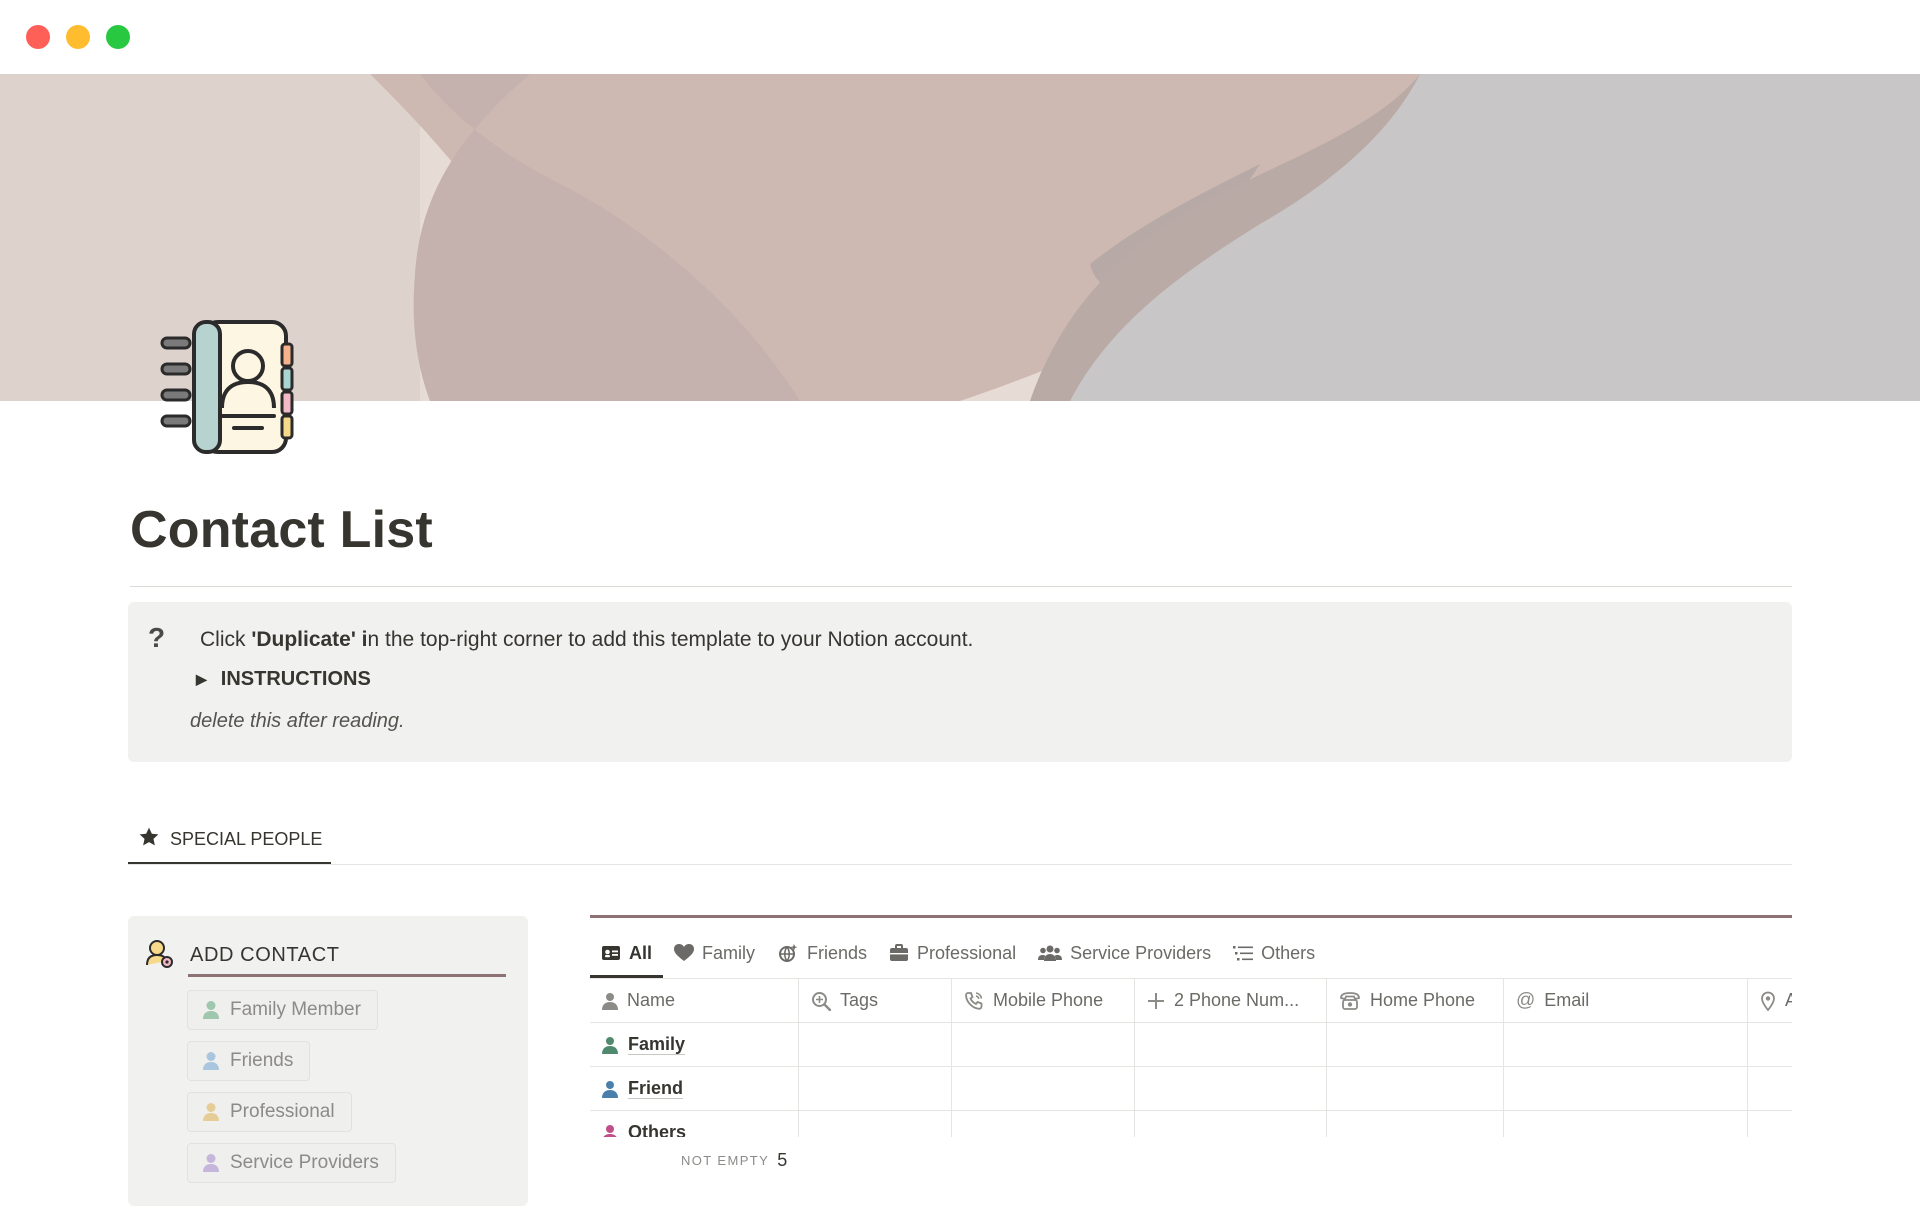 The width and height of the screenshot is (1920, 1206). Describe the element at coordinates (281, 530) in the screenshot. I see `page-title: Contact List` at that location.